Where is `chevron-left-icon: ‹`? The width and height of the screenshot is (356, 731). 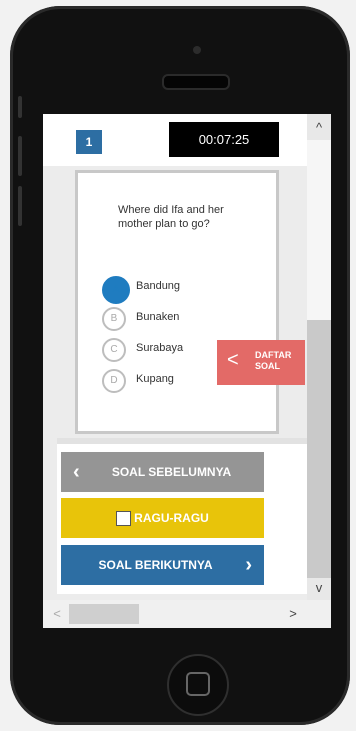 chevron-left-icon: ‹ is located at coordinates (76, 472).